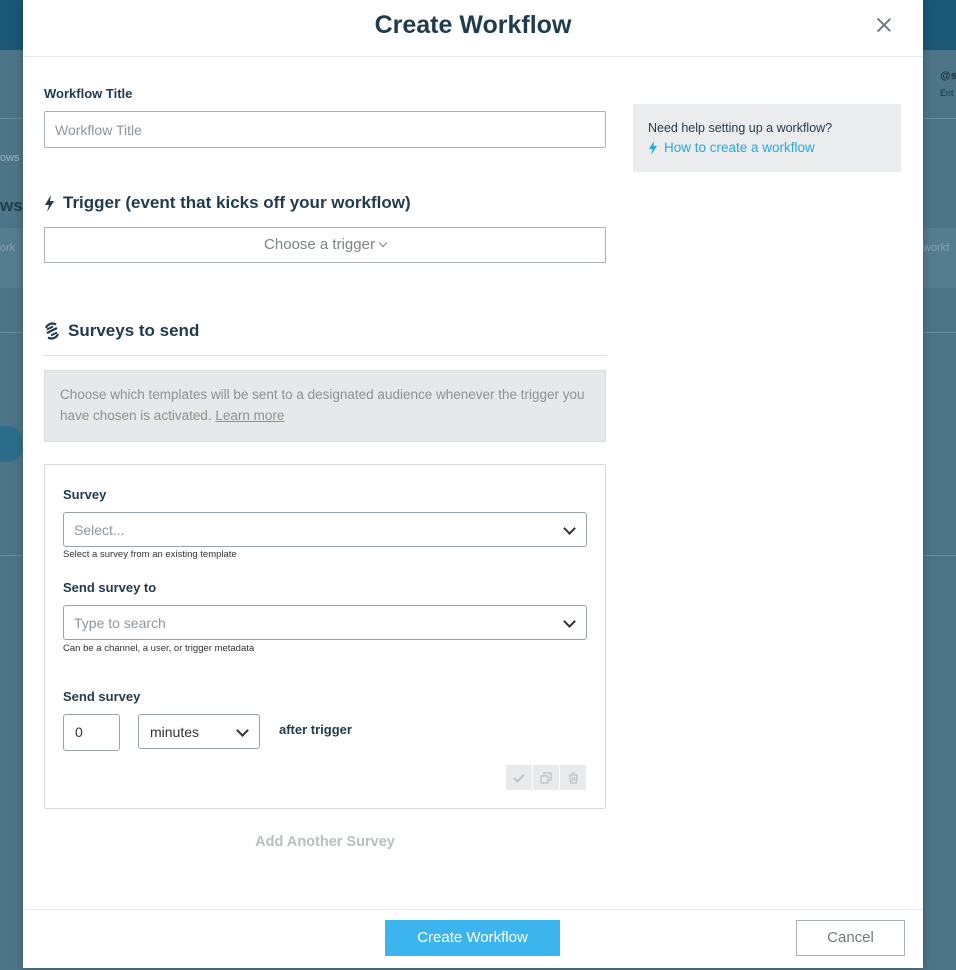  I want to click on choose-trigger-button: Choose a trigger, so click(325, 245).